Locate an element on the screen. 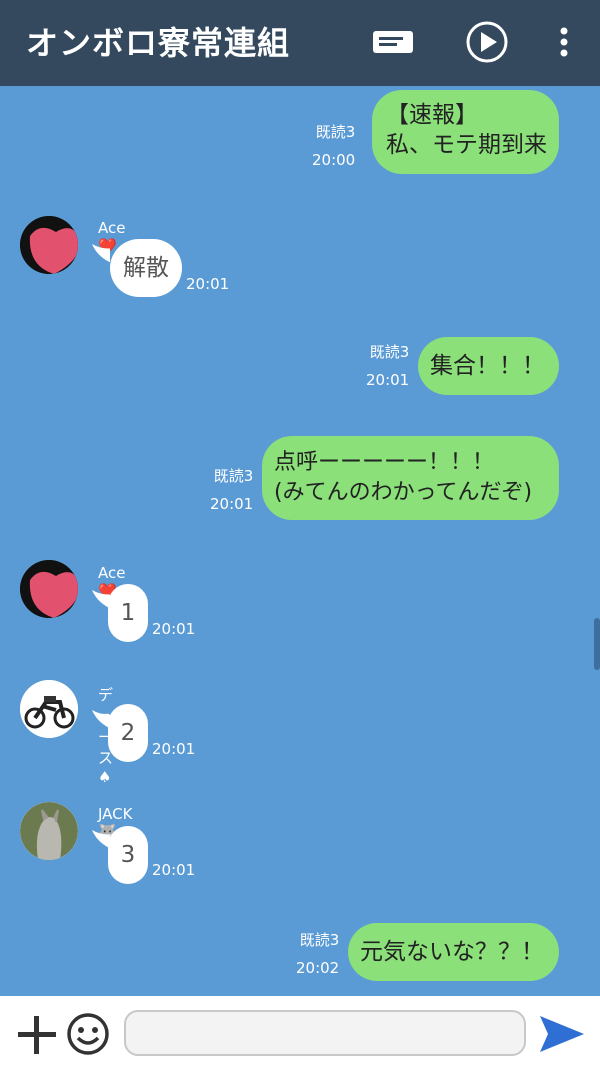 This screenshot has width=600, height=1071. message-time: 20:00 is located at coordinates (334, 160).